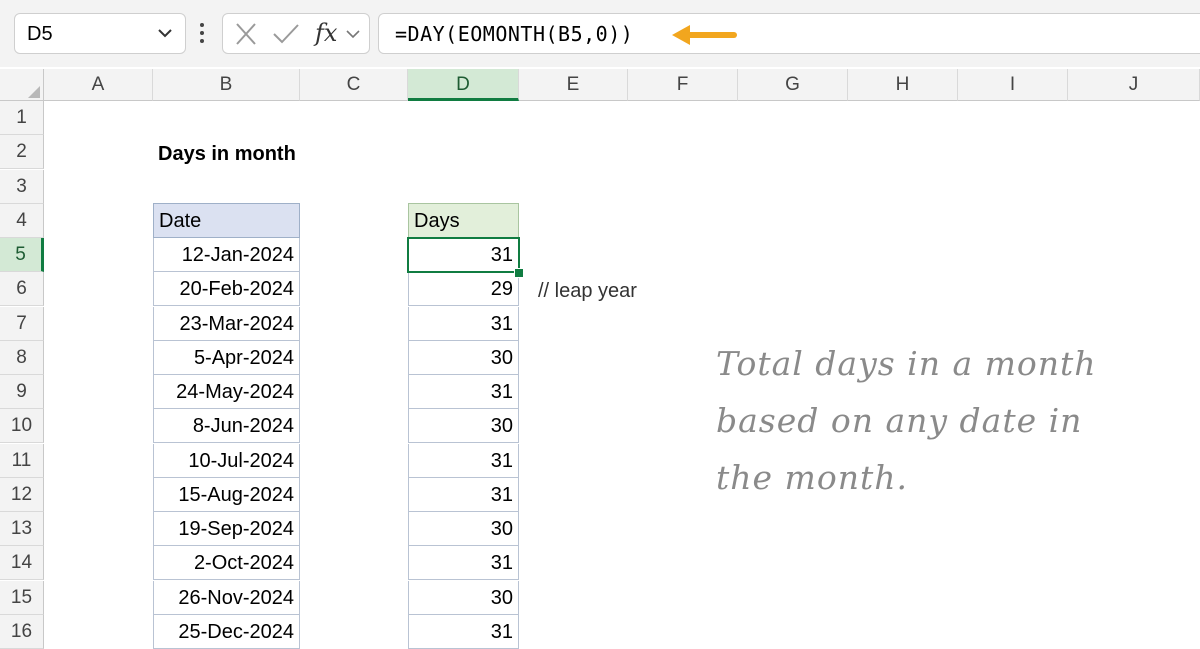 The image size is (1200, 649). Describe the element at coordinates (226, 357) in the screenshot. I see `date-cell: 5-Apr-2024` at that location.